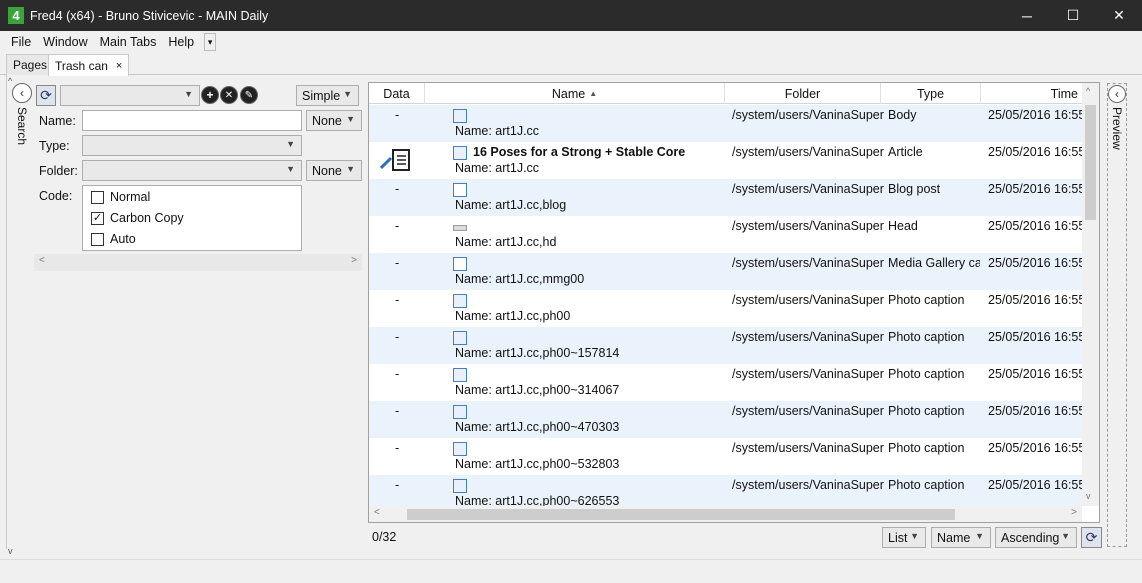 The height and width of the screenshot is (583, 1142). What do you see at coordinates (16, 15) in the screenshot?
I see `app-icon: 4` at bounding box center [16, 15].